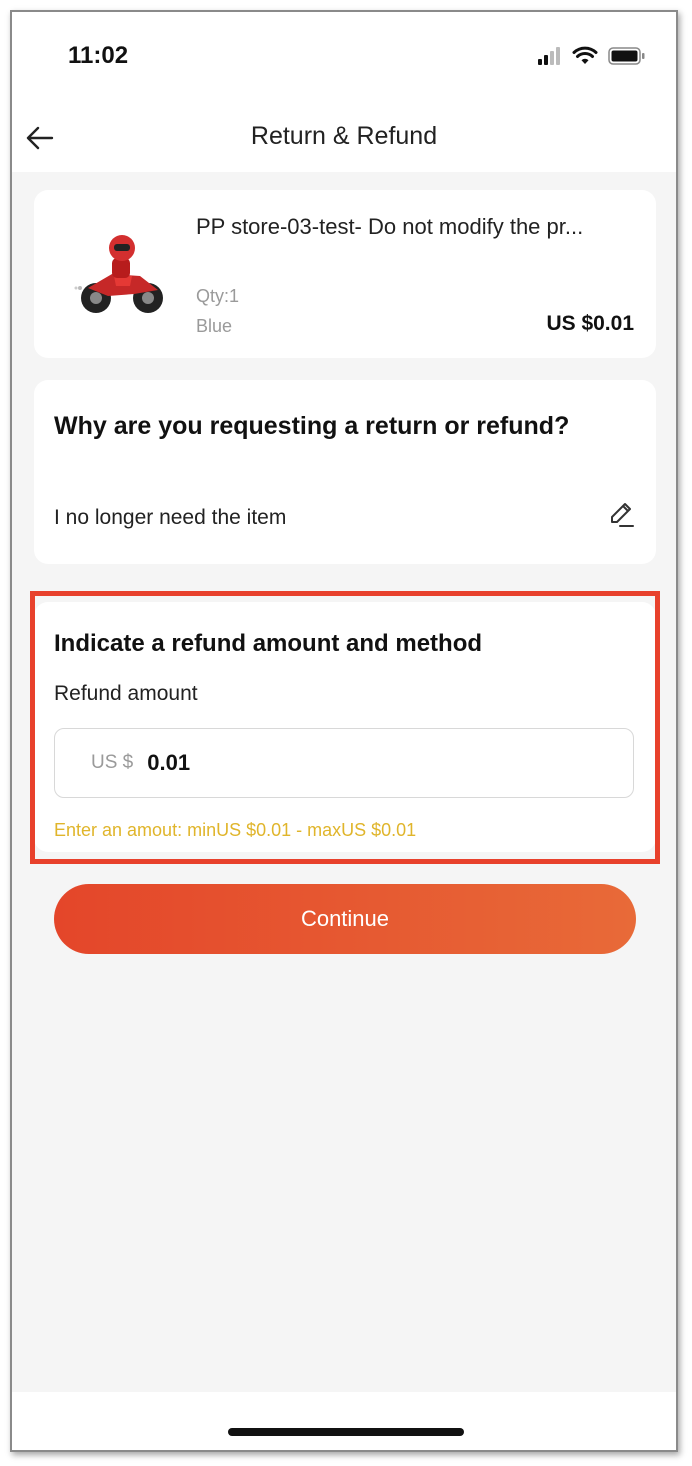 The image size is (692, 1466). What do you see at coordinates (98, 55) in the screenshot?
I see `status-time: 11:02` at bounding box center [98, 55].